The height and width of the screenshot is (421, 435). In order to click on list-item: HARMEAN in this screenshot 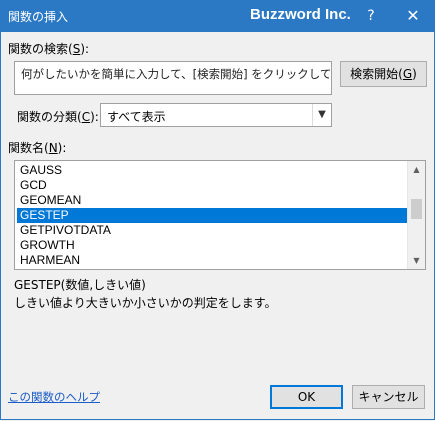, I will do `click(213, 260)`.